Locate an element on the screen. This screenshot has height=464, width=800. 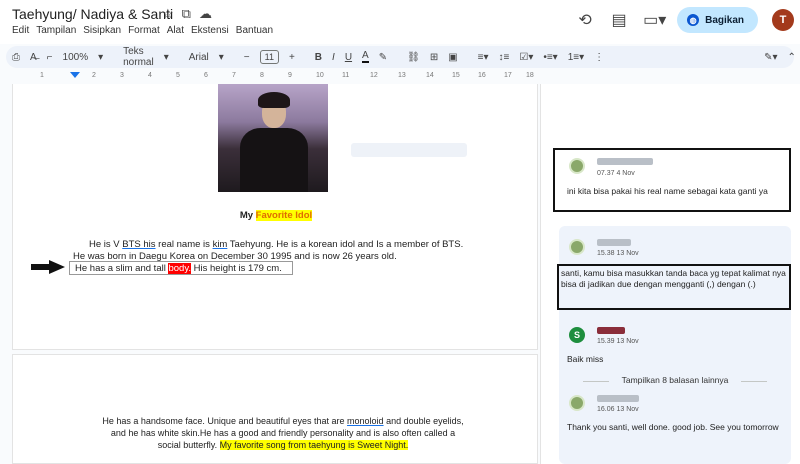
menu-format: Format is located at coordinates (144, 30).